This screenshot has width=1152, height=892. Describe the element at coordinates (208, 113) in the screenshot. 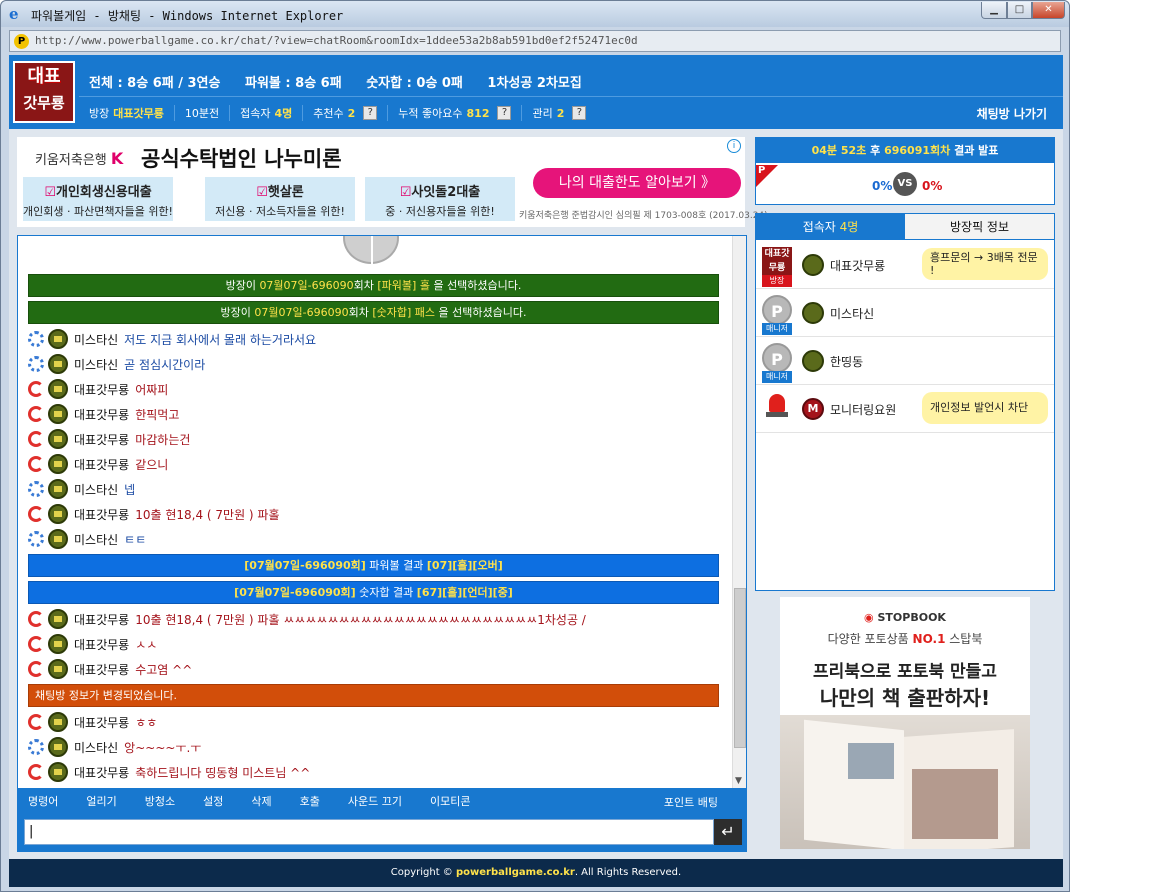

I see `elapsed-info: 10분전` at that location.